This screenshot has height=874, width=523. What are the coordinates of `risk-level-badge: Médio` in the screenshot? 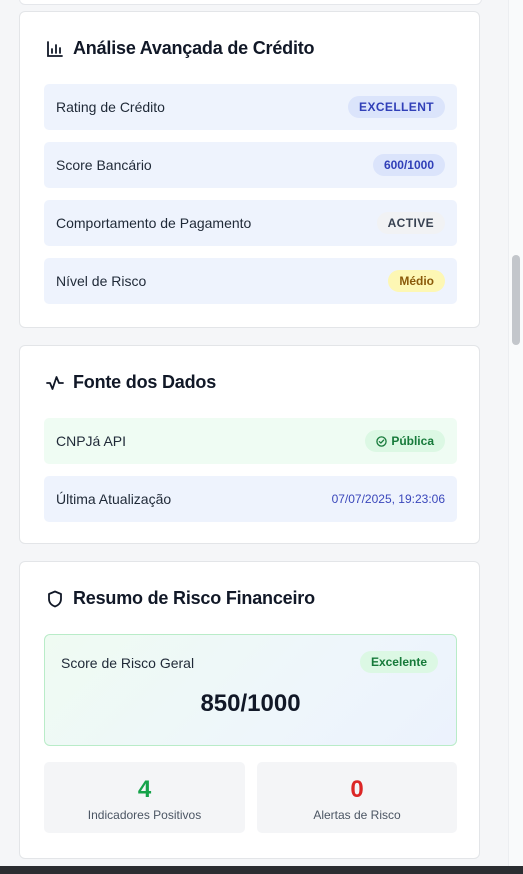 It's located at (416, 281).